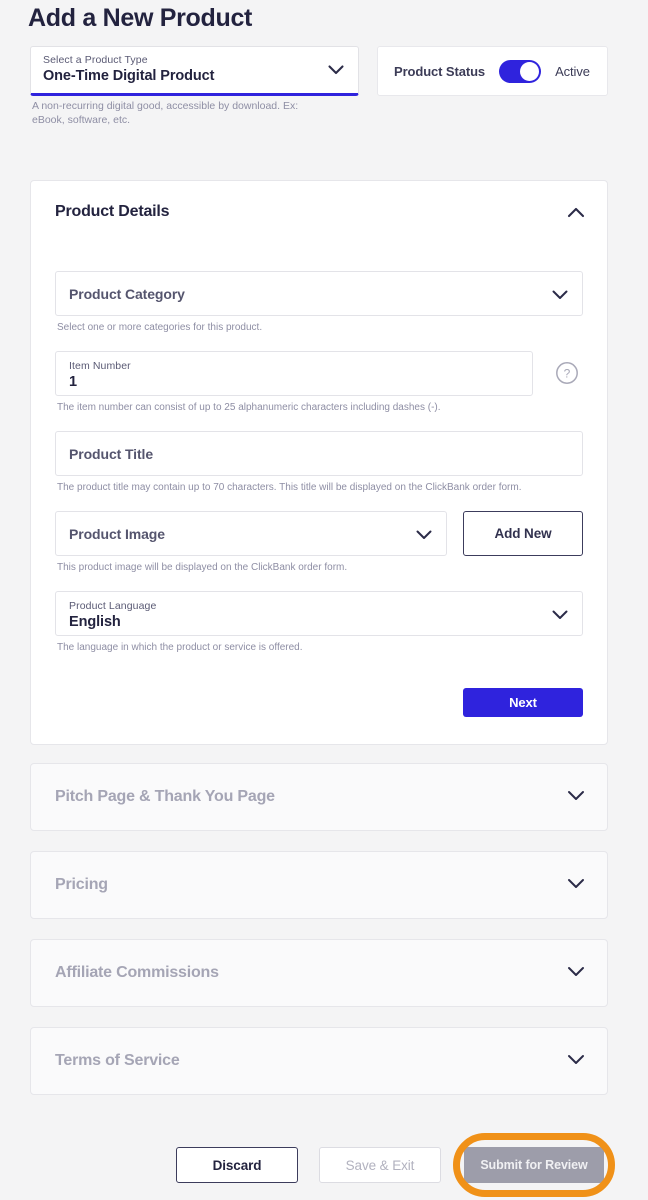  I want to click on section-title: Terms of Service, so click(117, 1060).